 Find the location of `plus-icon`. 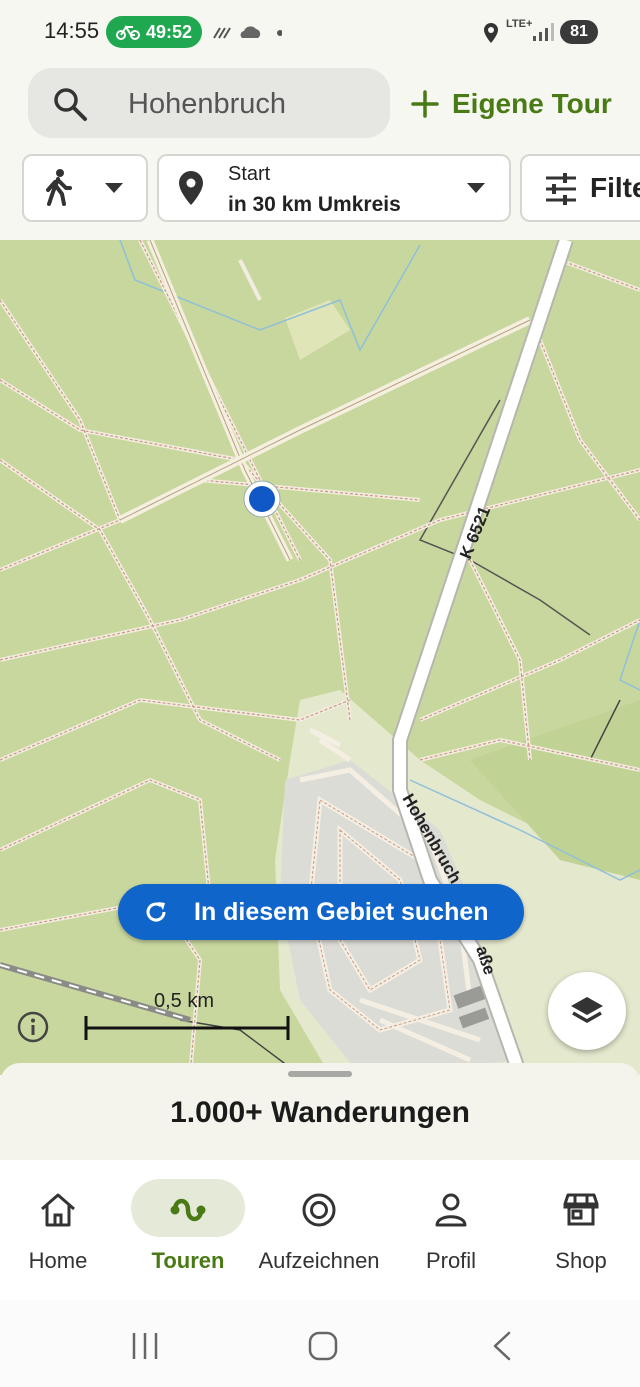

plus-icon is located at coordinates (425, 104).